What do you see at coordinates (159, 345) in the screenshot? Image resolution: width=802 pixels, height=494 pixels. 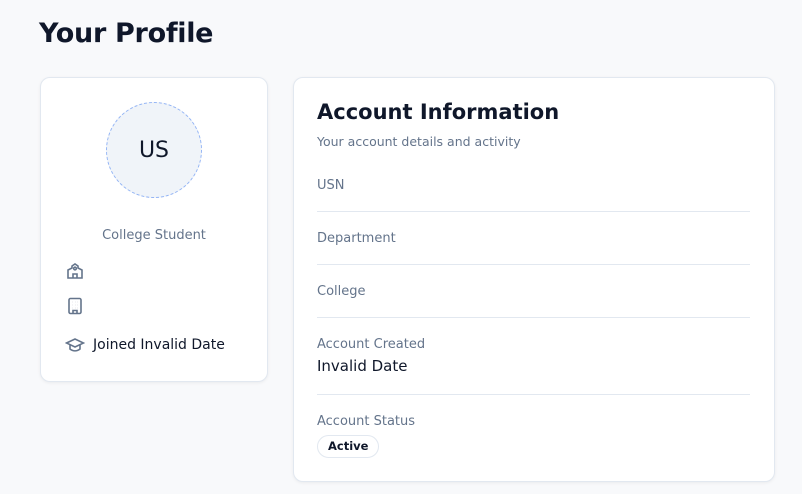 I see `joined-date: Joined Invalid Date` at bounding box center [159, 345].